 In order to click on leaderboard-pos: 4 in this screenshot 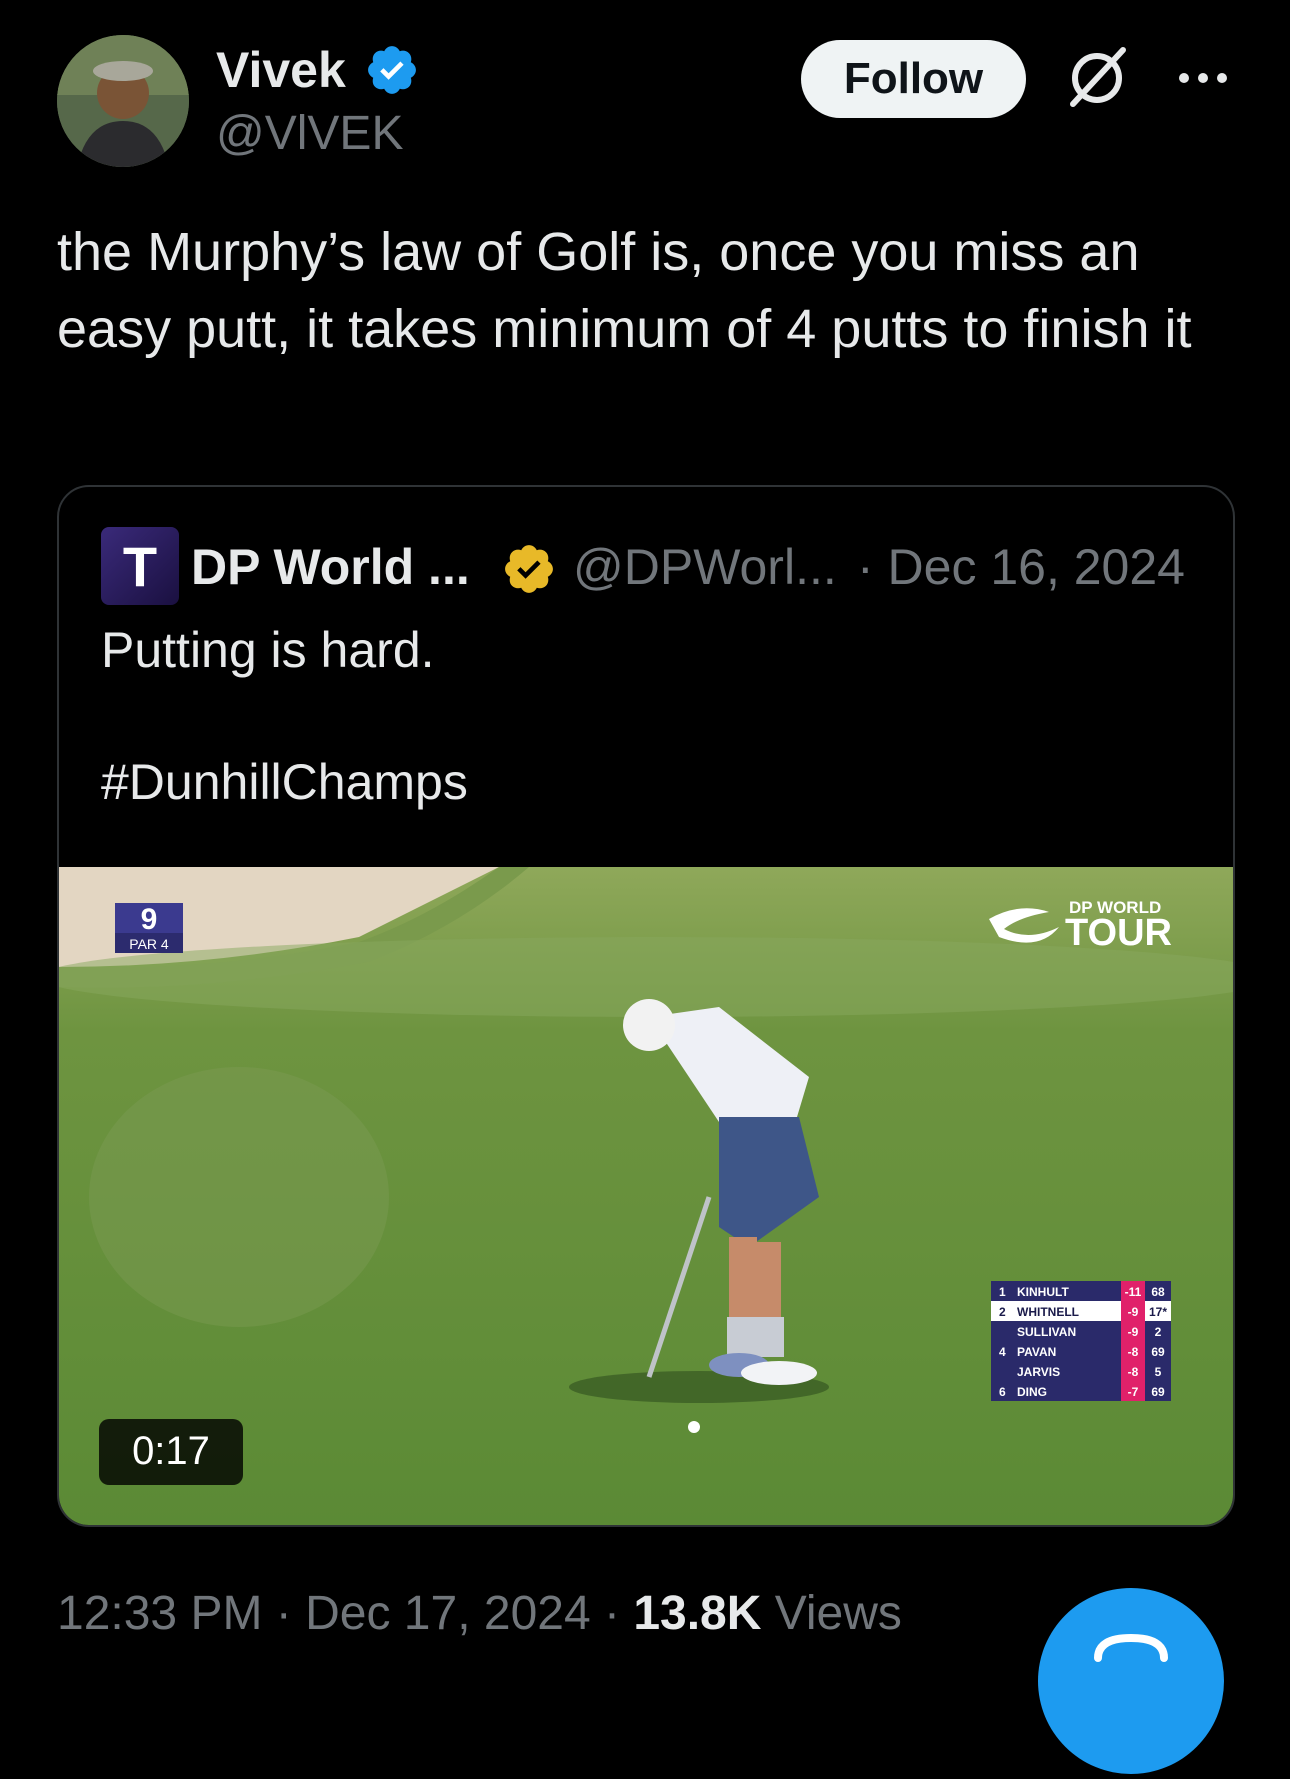, I will do `click(1002, 1352)`.